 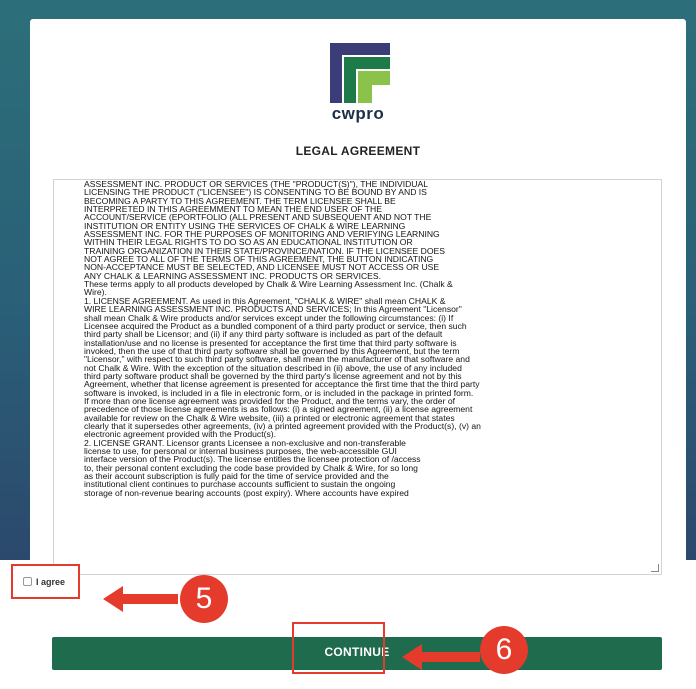 What do you see at coordinates (338, 648) in the screenshot?
I see `continue-highlight-box` at bounding box center [338, 648].